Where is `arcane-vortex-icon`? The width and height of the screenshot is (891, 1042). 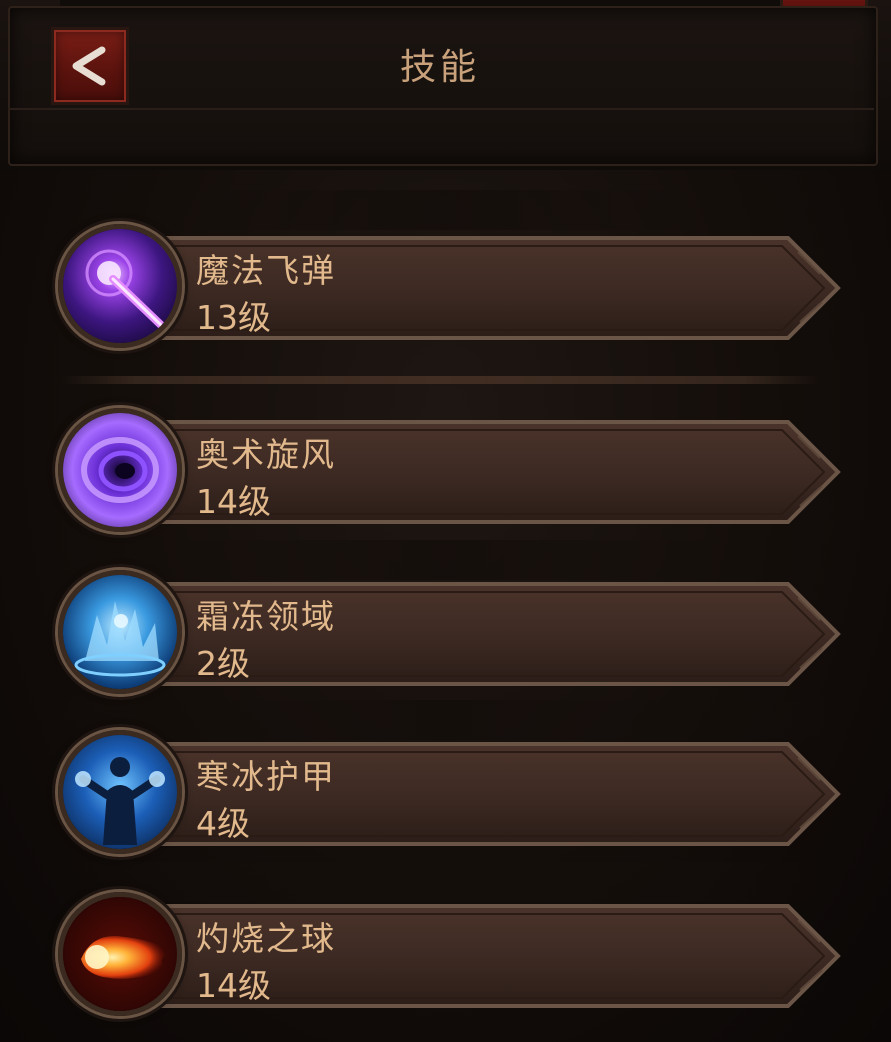
arcane-vortex-icon is located at coordinates (120, 470).